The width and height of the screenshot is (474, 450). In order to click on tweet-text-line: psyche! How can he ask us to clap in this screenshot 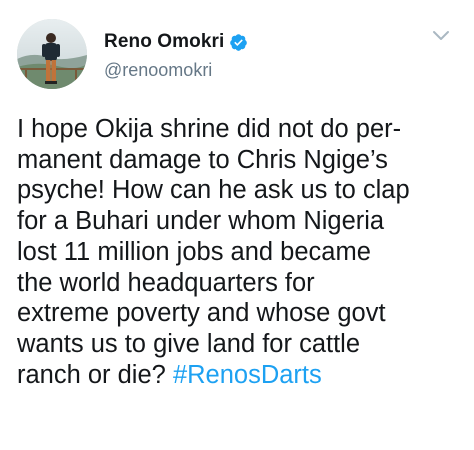, I will do `click(213, 190)`.